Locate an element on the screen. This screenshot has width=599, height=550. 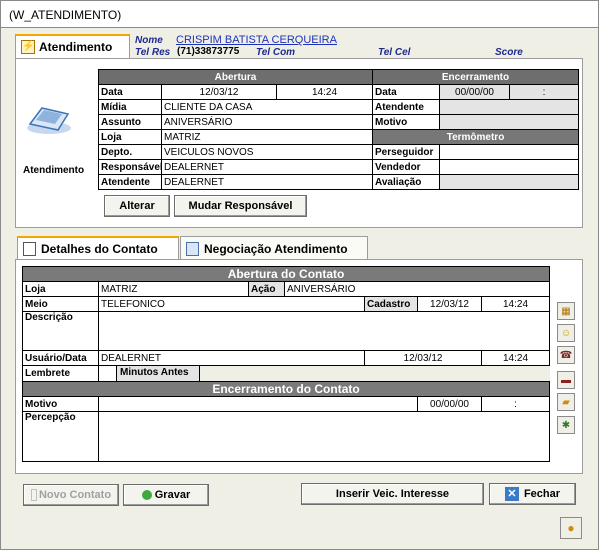
motivo-field is located at coordinates (509, 122).